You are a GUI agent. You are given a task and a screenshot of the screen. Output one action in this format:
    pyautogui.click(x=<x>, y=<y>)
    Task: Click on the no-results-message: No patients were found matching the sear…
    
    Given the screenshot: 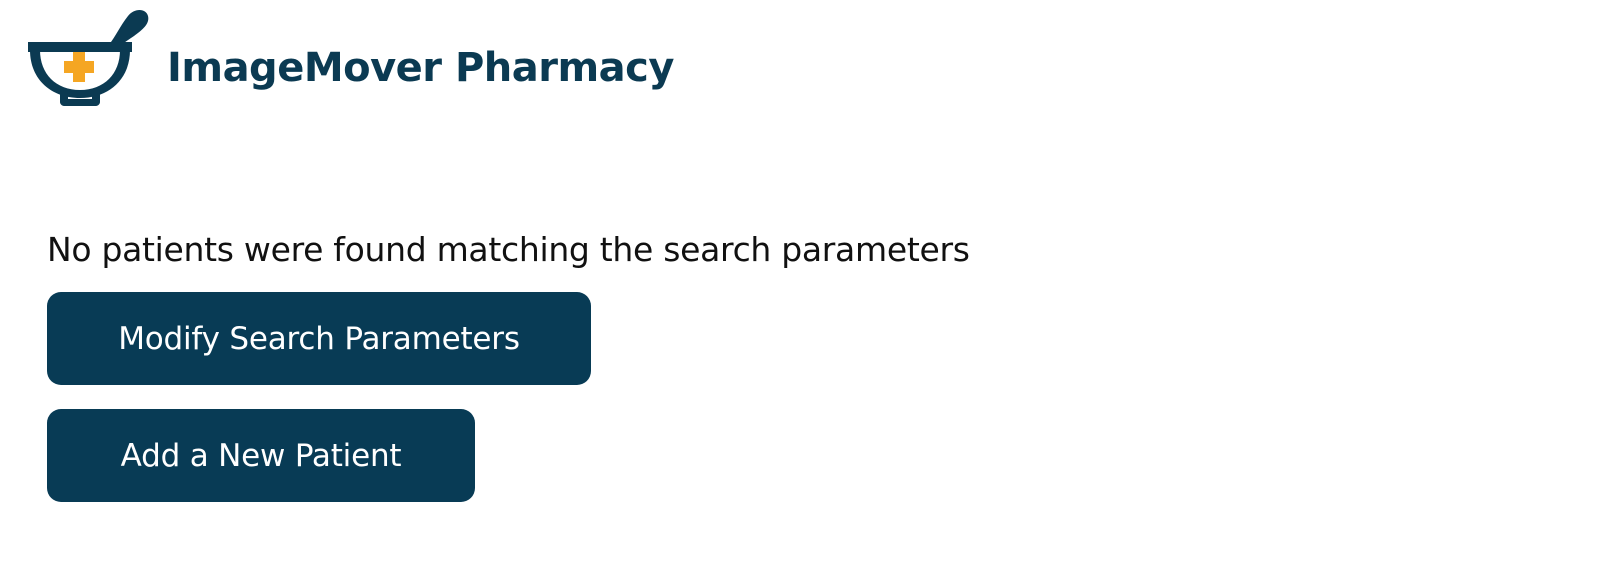 What is the action you would take?
    pyautogui.click(x=508, y=249)
    